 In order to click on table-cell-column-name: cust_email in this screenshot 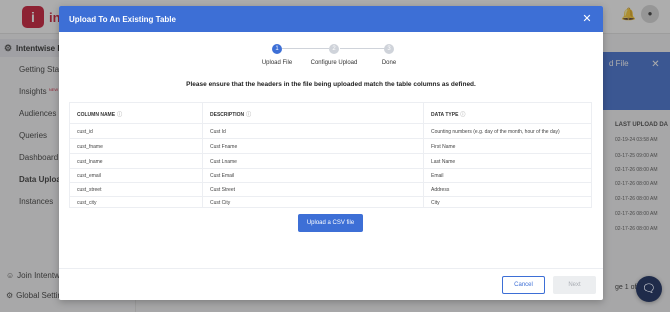, I will do `click(89, 176)`.